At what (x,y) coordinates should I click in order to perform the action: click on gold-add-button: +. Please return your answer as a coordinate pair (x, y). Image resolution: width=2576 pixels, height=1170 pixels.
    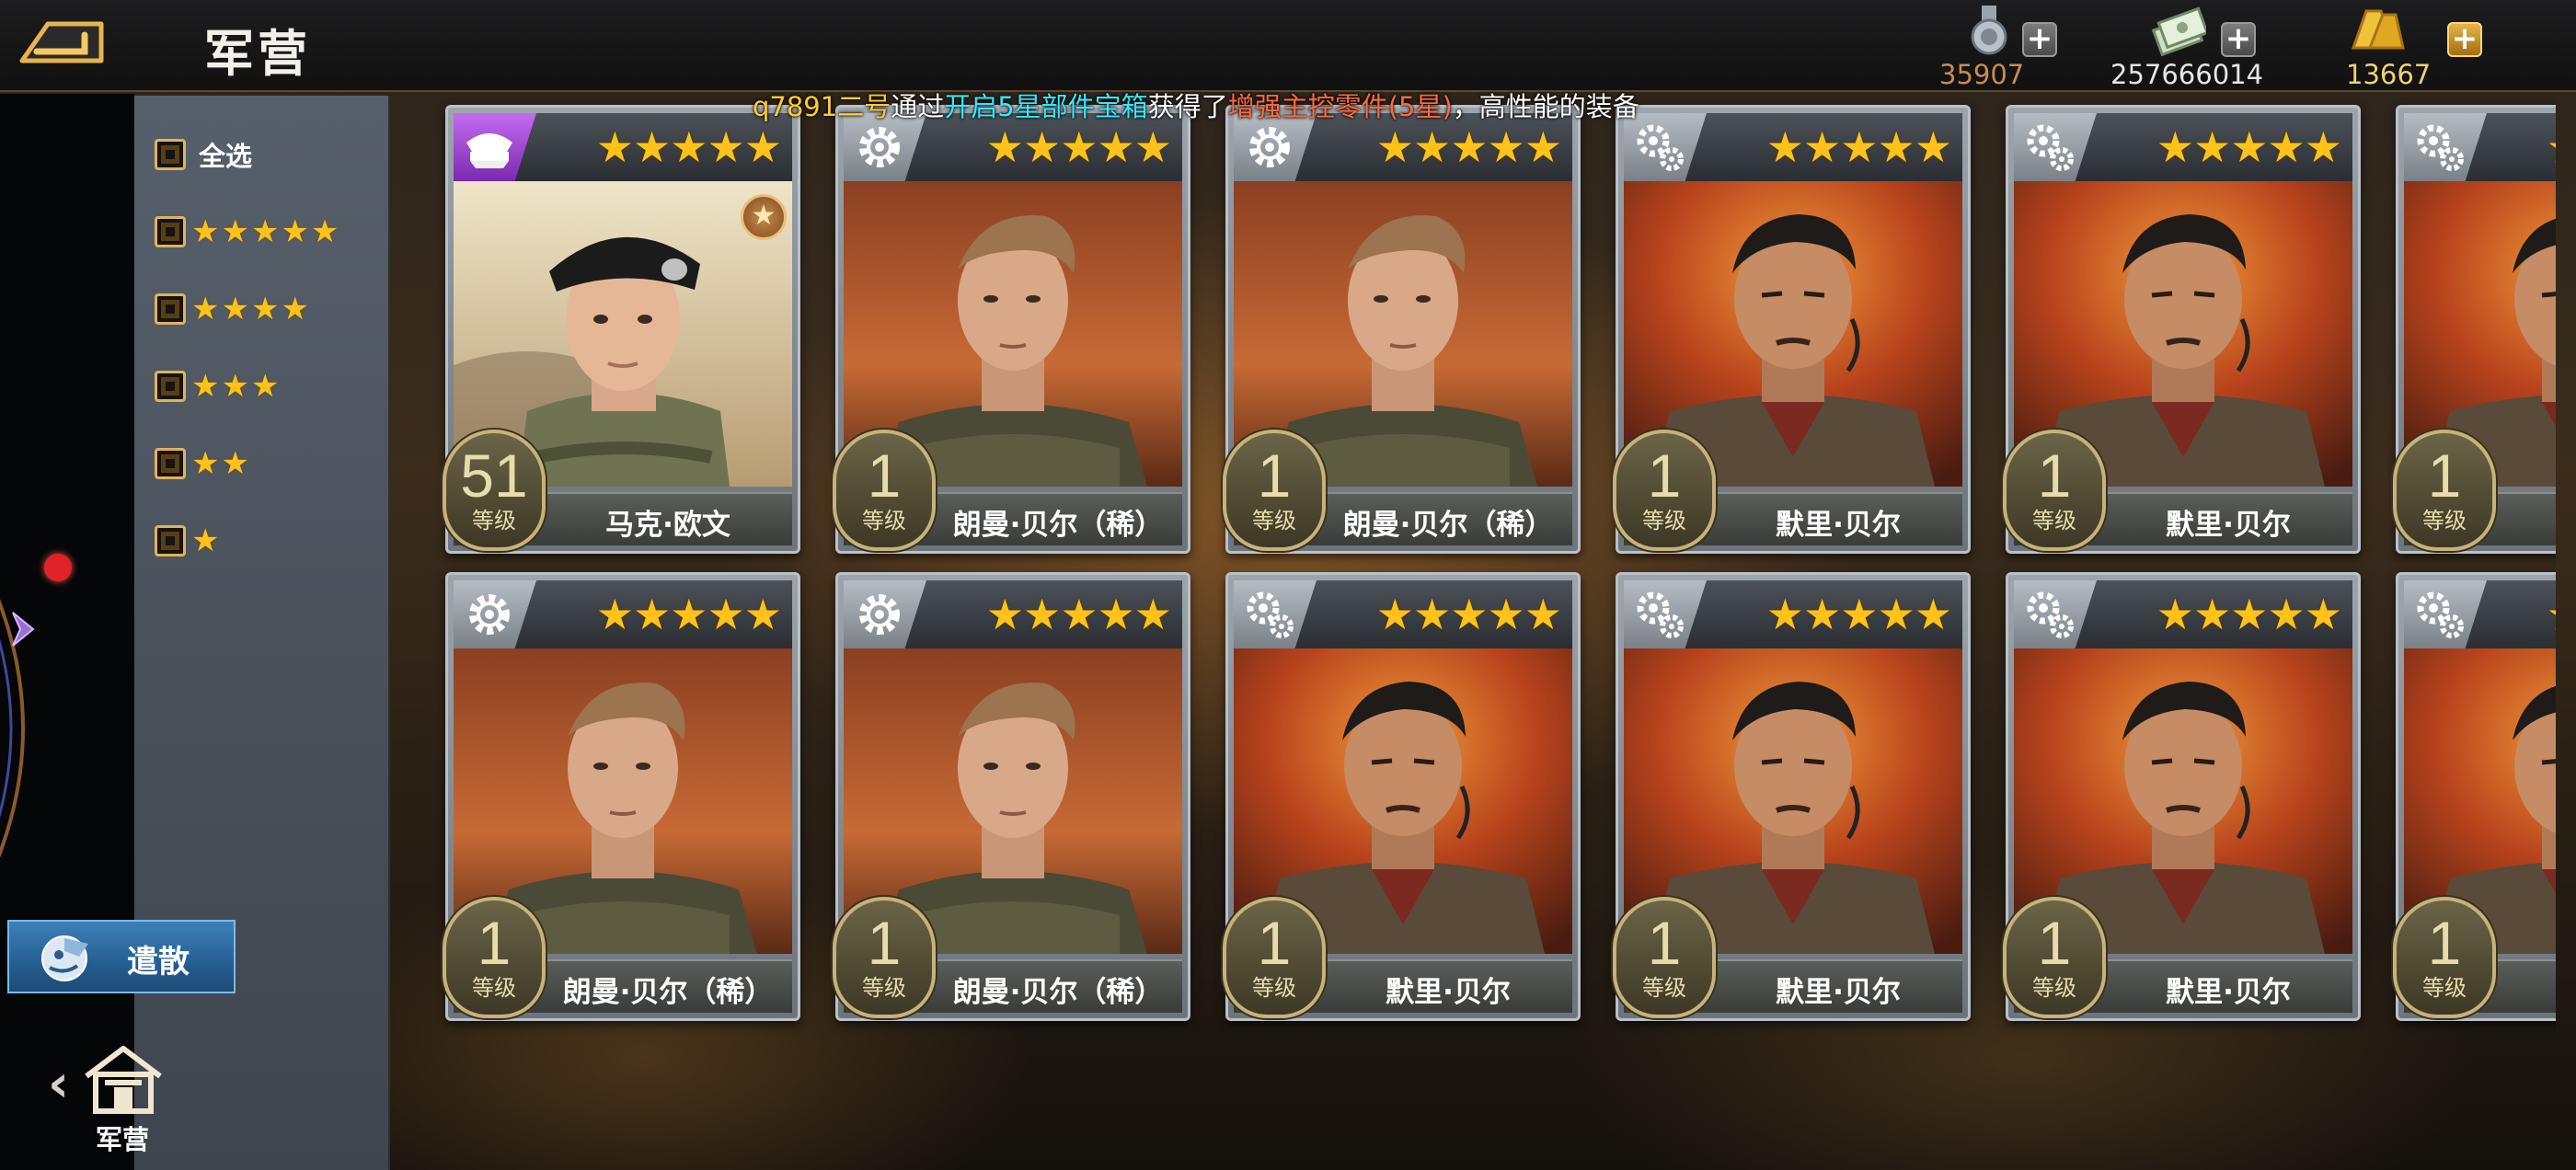
    Looking at the image, I should click on (2464, 39).